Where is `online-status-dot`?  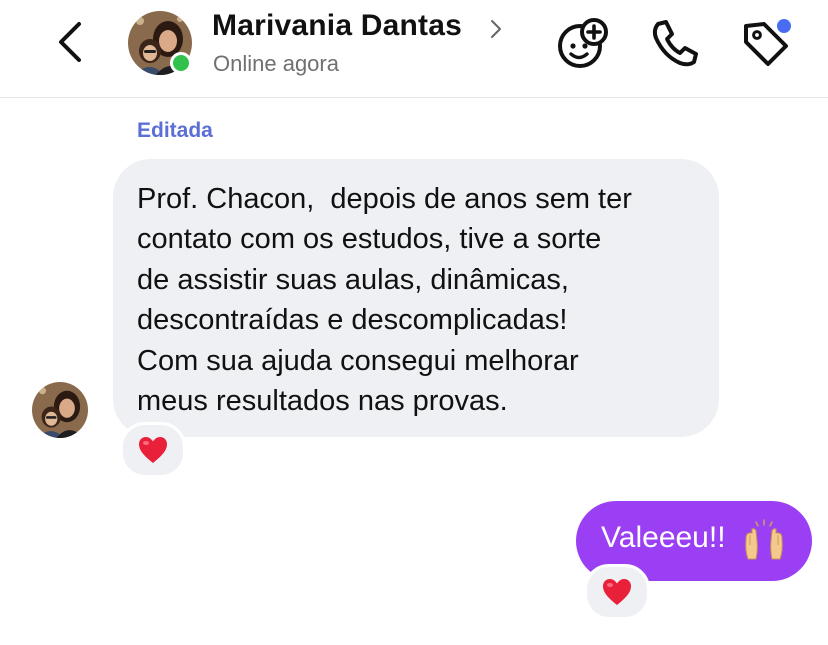
online-status-dot is located at coordinates (181, 63).